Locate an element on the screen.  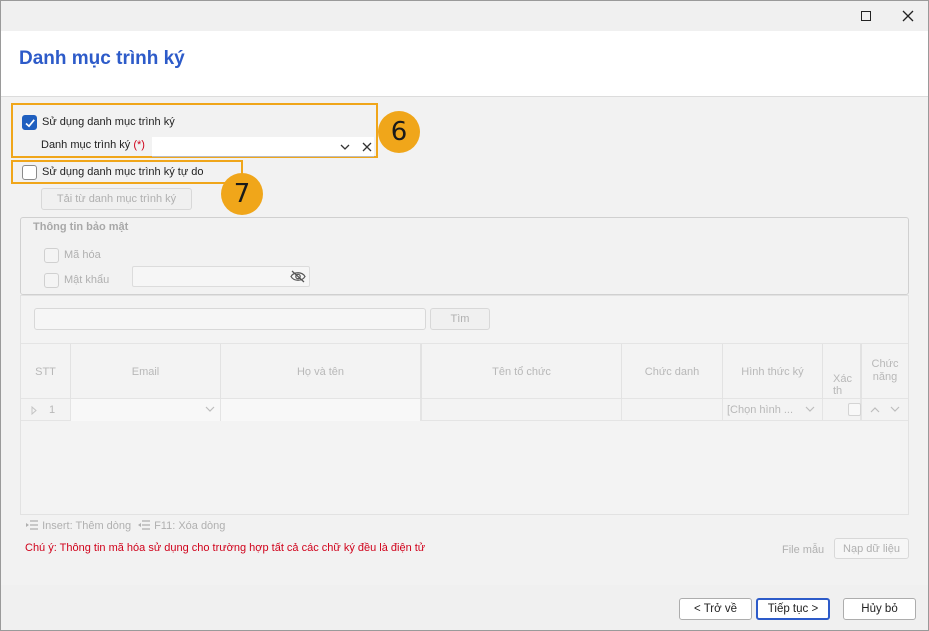
row-pointer-icon is located at coordinates (34, 410).